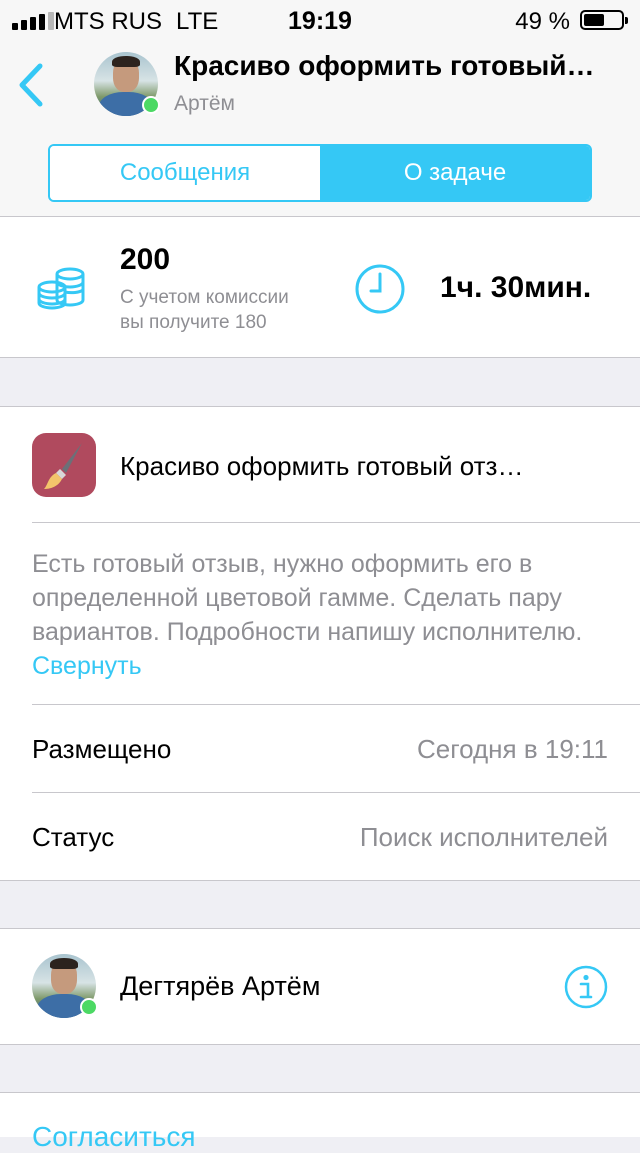 Image resolution: width=640 pixels, height=1153 pixels. Describe the element at coordinates (73, 837) in the screenshot. I see `status-label: Статус` at that location.